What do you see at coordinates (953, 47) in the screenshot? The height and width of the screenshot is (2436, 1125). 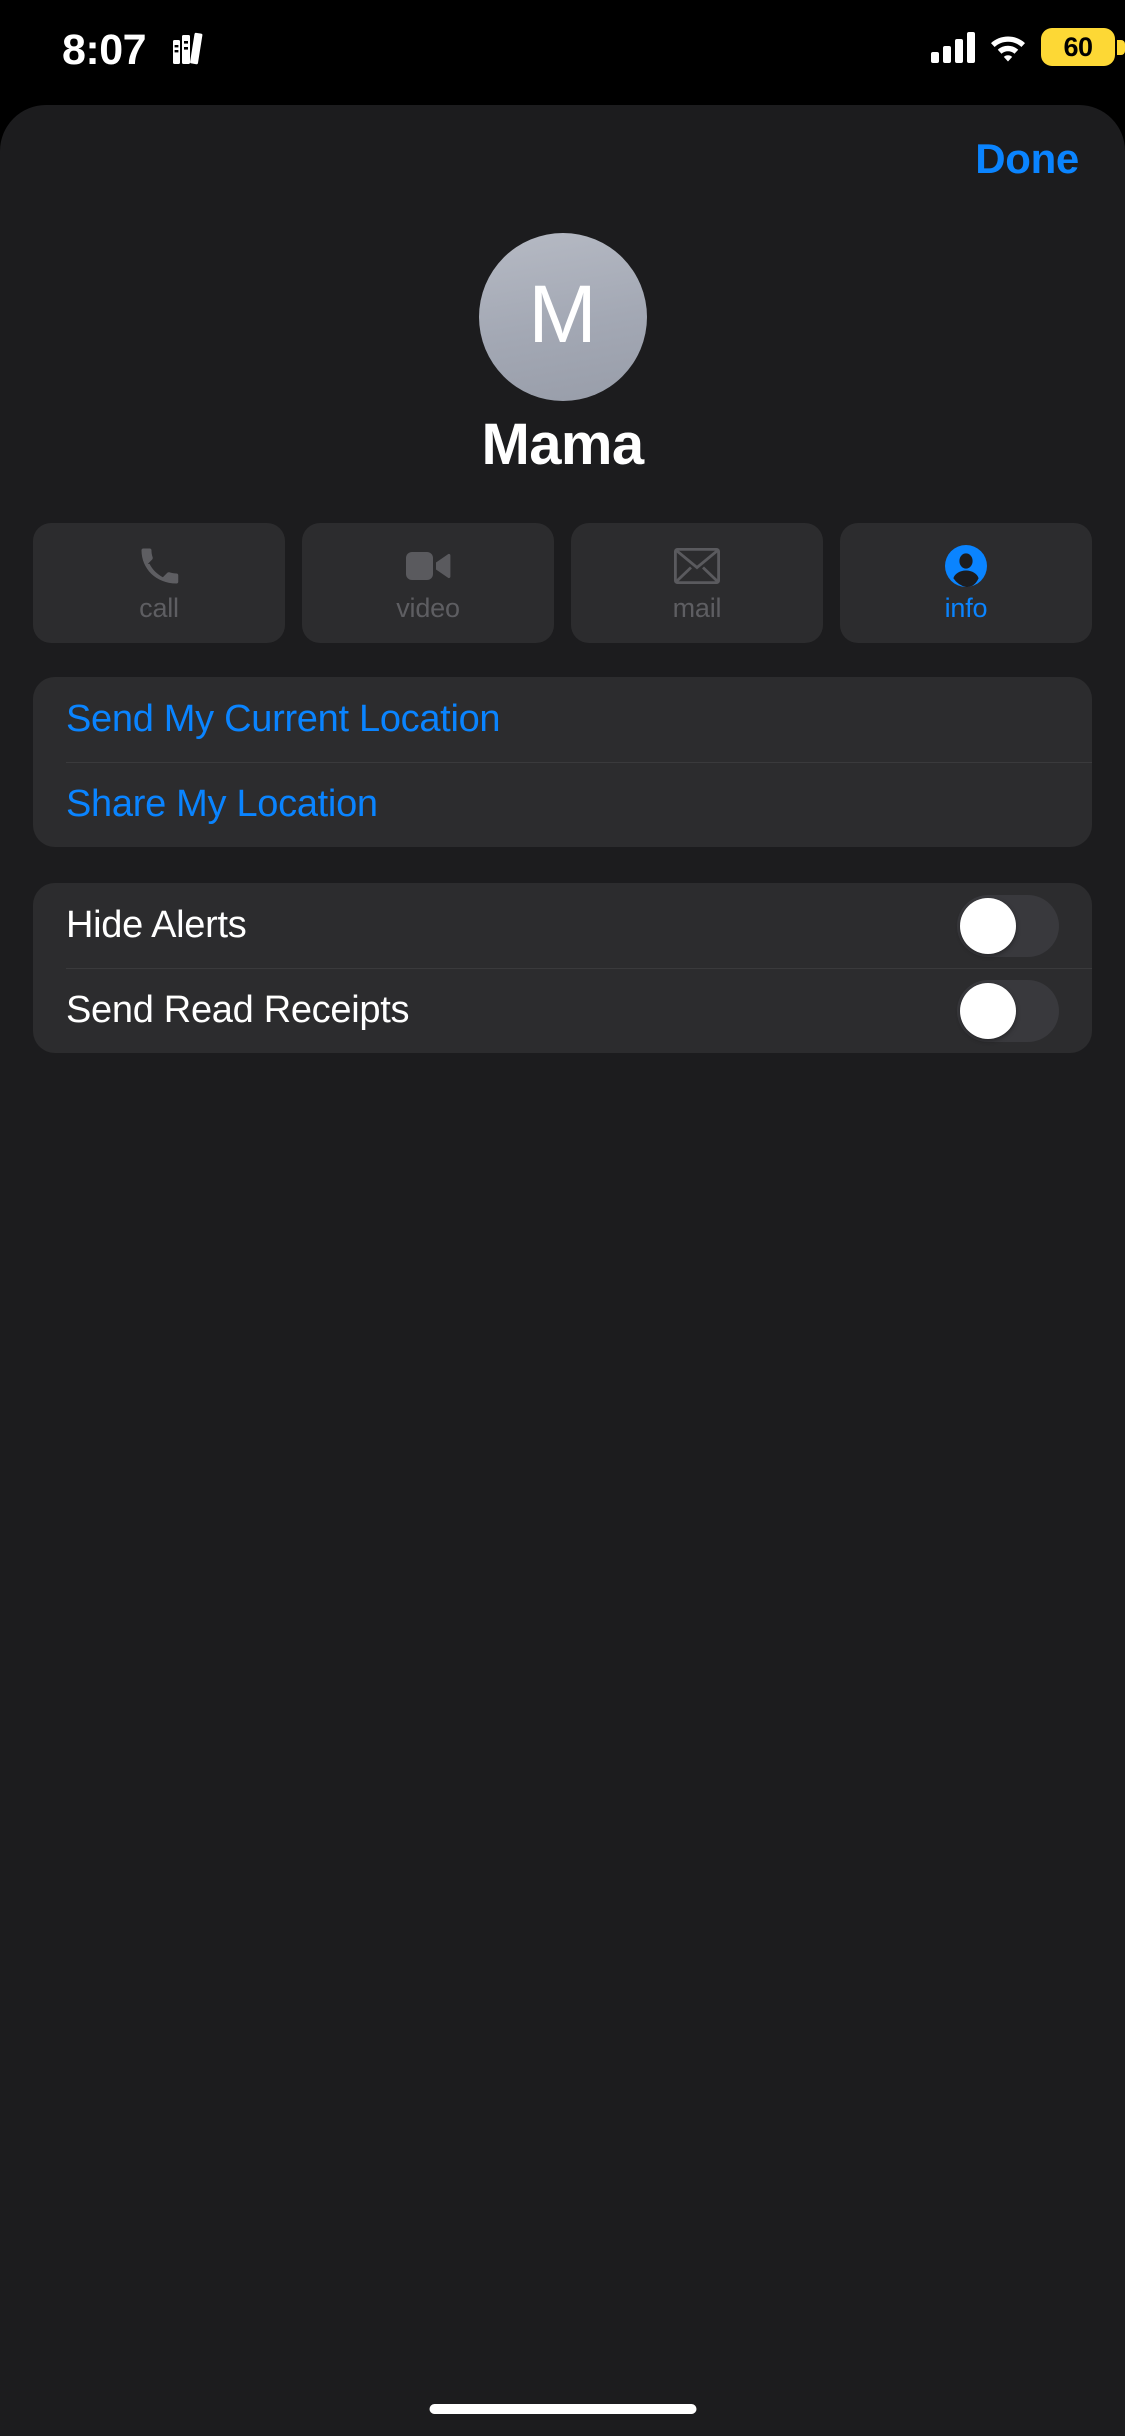 I see `cellular-signal-icon` at bounding box center [953, 47].